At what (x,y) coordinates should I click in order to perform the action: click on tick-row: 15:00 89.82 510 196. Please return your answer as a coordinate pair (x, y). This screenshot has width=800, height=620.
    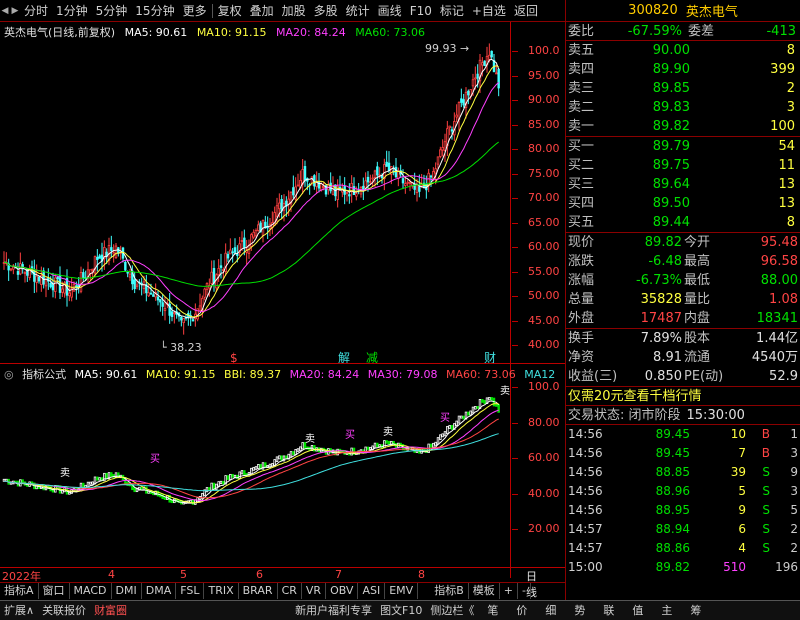
    Looking at the image, I should click on (683, 567).